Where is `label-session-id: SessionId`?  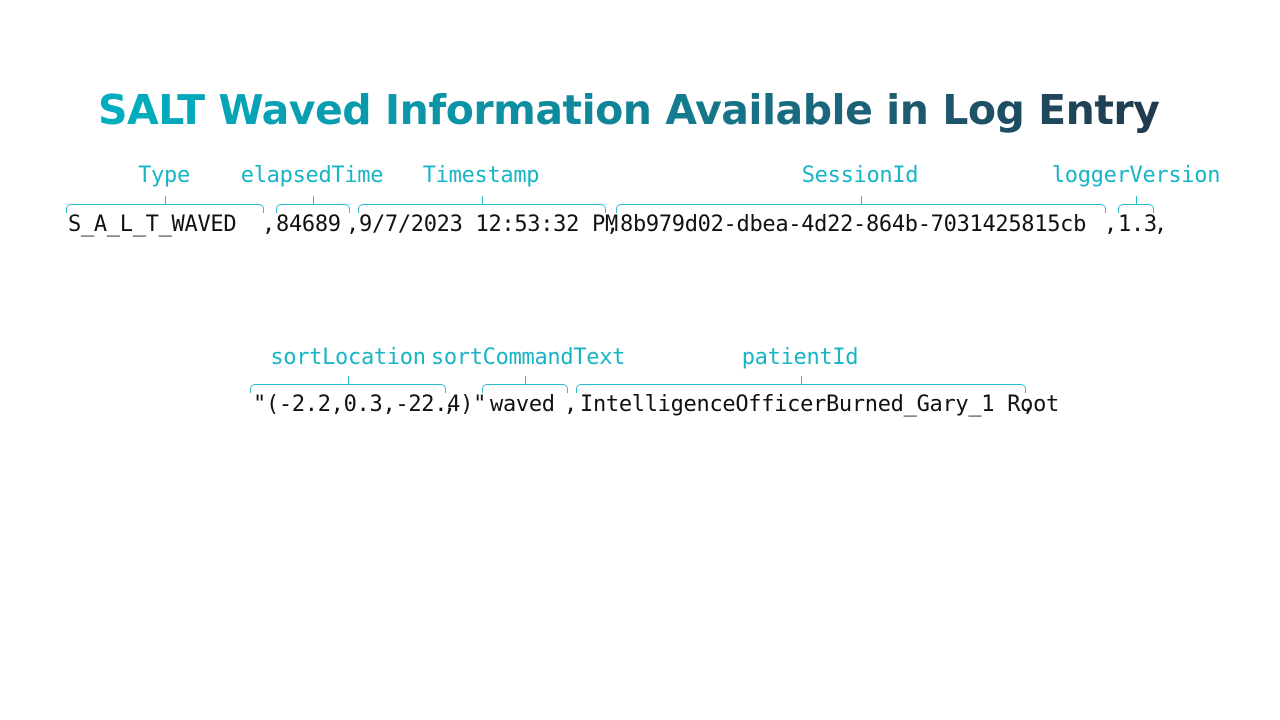
label-session-id: SessionId is located at coordinates (860, 175).